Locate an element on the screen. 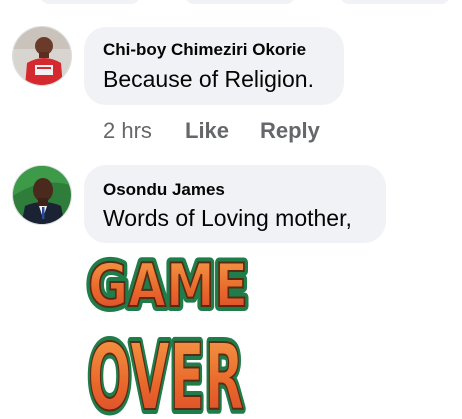 The image size is (462, 419). game-over-sticker: GAME GAME OVER OVER is located at coordinates (168, 330).